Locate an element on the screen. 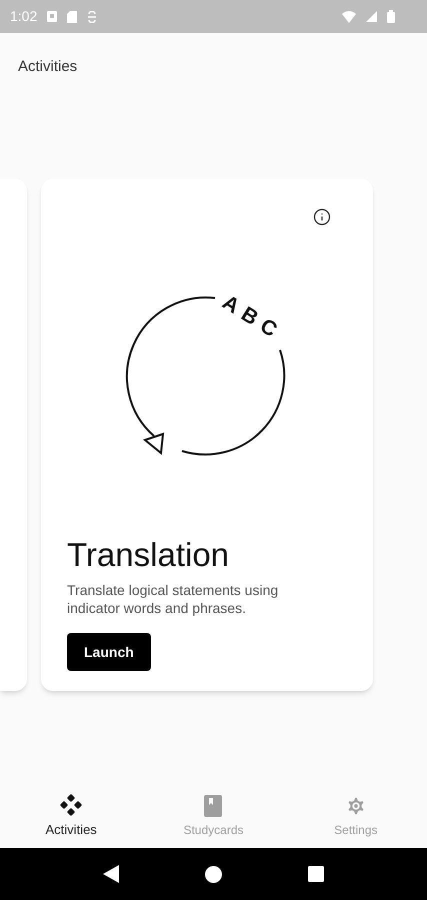  book-icon is located at coordinates (213, 806).